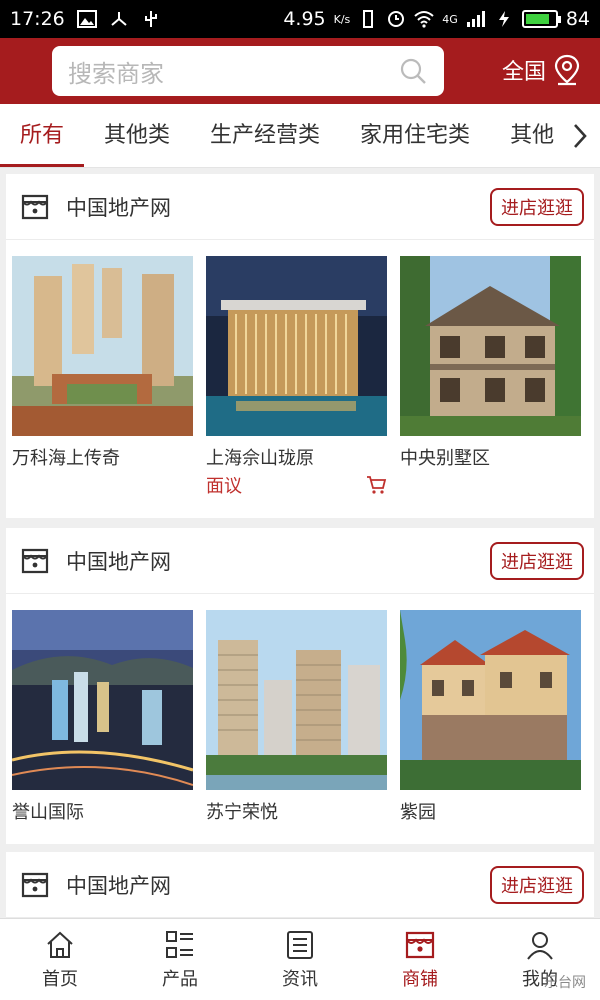 This screenshot has width=600, height=1000. I want to click on category-tabs: 所有 其他类 生产经营类 家用住宅类 其他, so click(300, 136).